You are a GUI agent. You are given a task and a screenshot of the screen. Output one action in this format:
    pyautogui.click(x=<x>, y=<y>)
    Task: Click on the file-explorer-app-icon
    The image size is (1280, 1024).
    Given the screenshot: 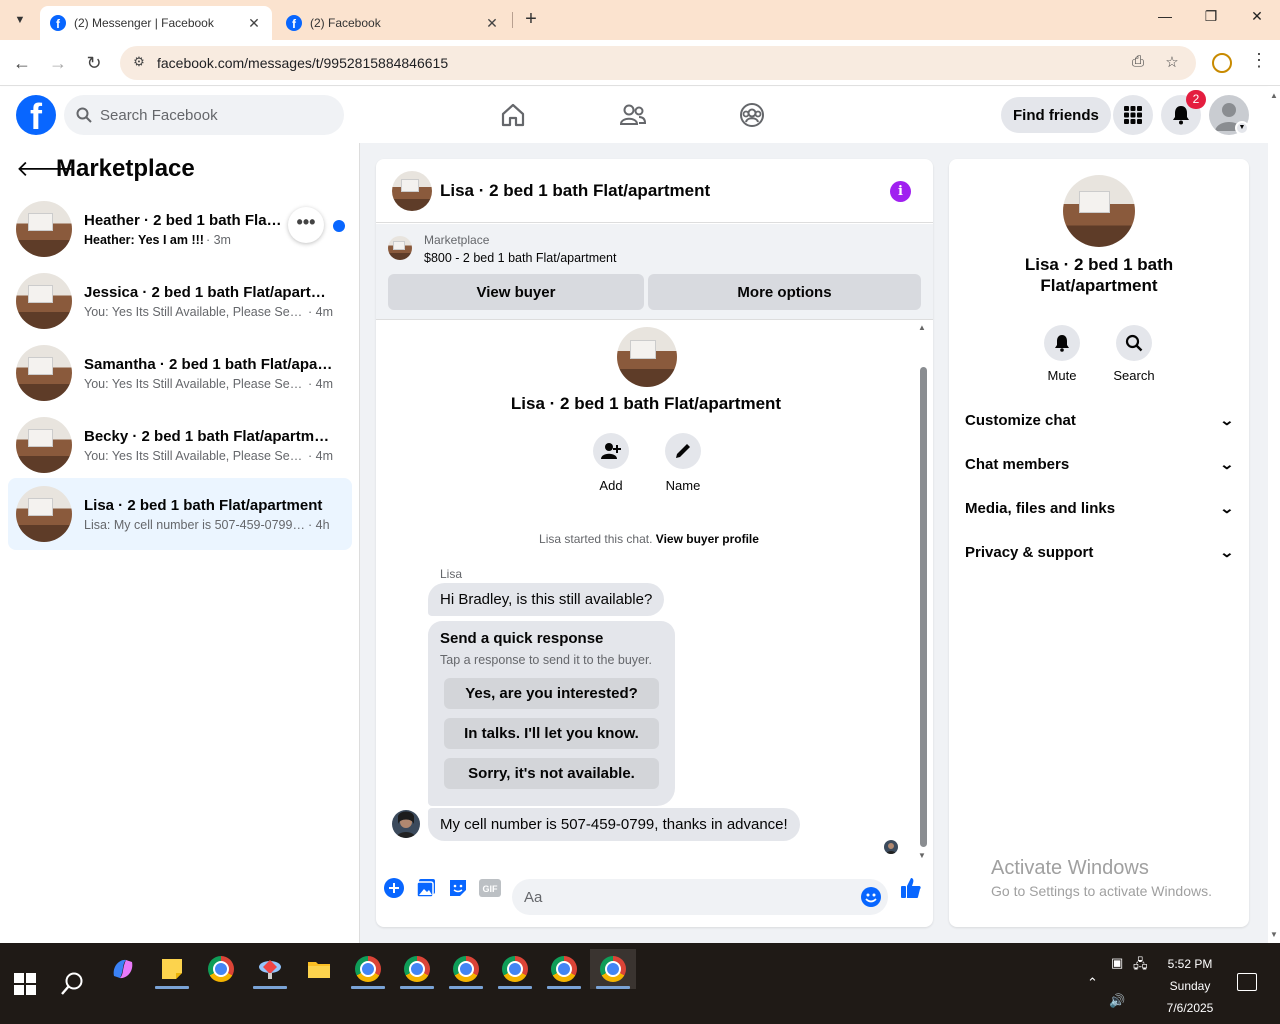 What is the action you would take?
    pyautogui.click(x=319, y=969)
    